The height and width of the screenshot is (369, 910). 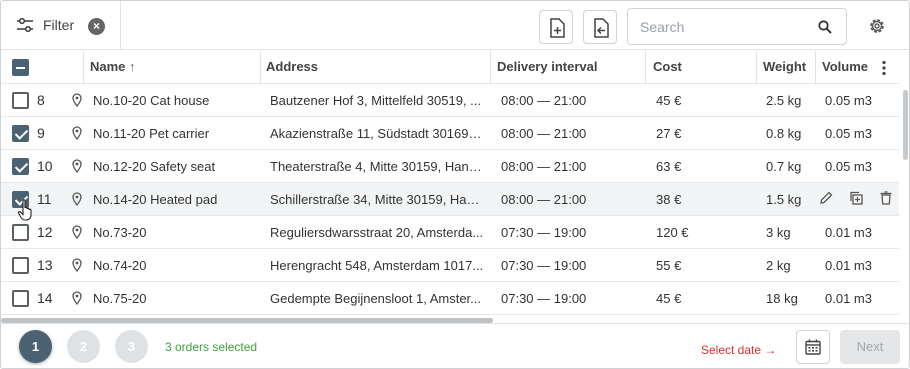 I want to click on gear-icon, so click(x=877, y=27).